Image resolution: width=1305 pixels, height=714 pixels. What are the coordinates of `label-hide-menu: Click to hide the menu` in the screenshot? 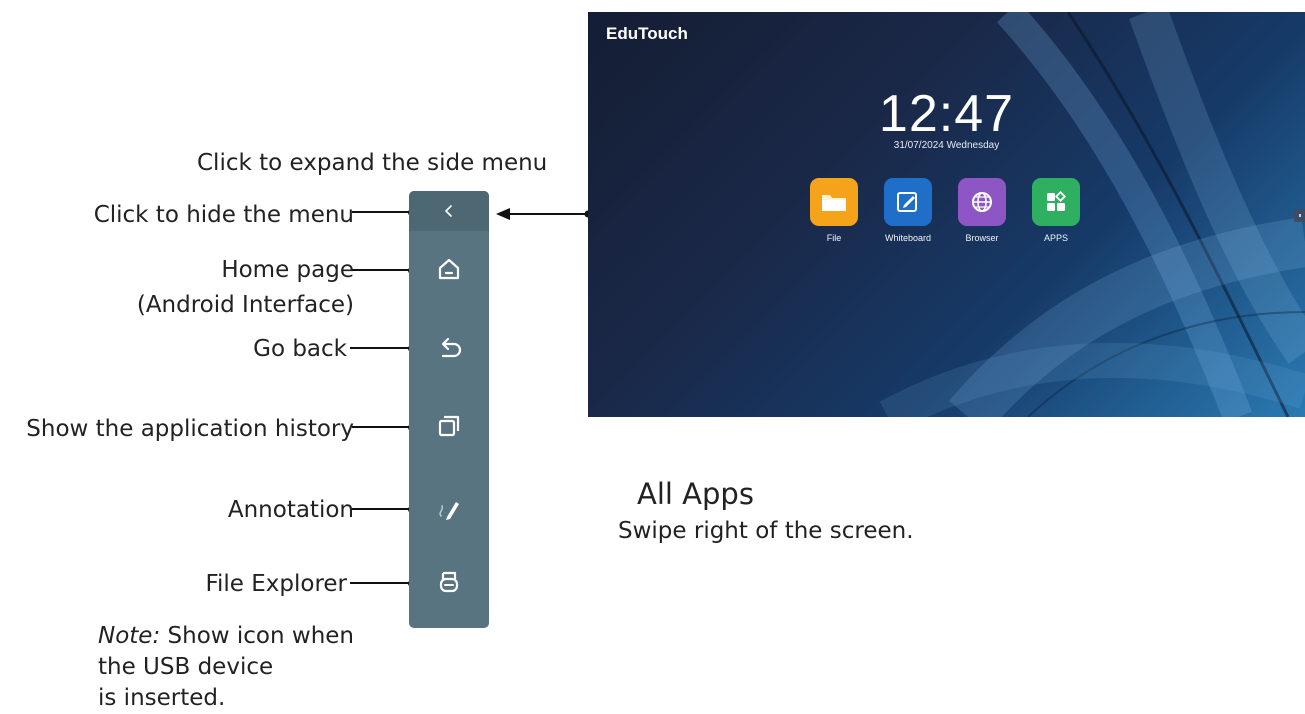 It's located at (223, 215).